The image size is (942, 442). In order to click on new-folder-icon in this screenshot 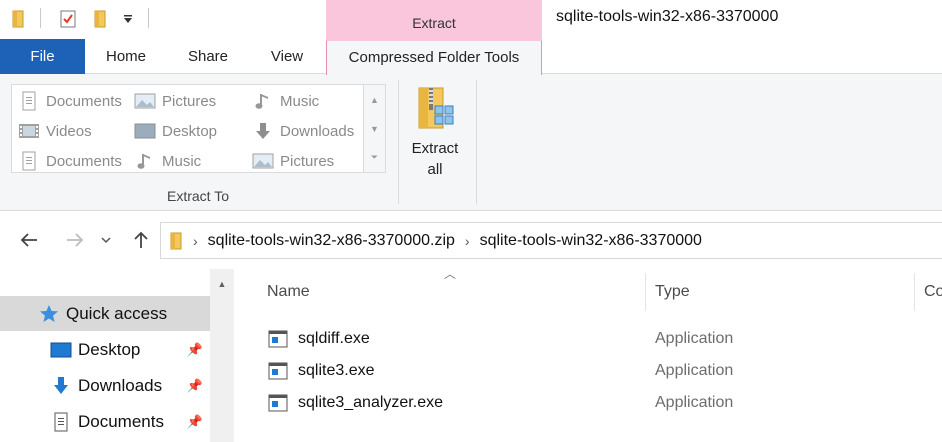, I will do `click(100, 19)`.